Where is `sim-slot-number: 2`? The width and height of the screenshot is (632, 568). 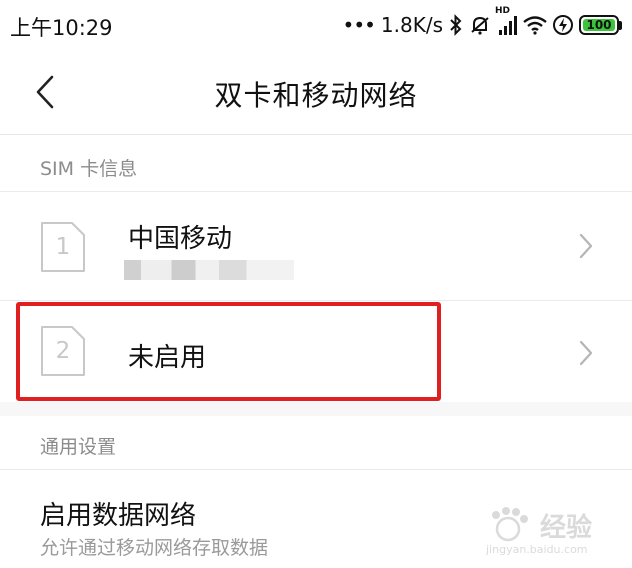 sim-slot-number: 2 is located at coordinates (63, 351).